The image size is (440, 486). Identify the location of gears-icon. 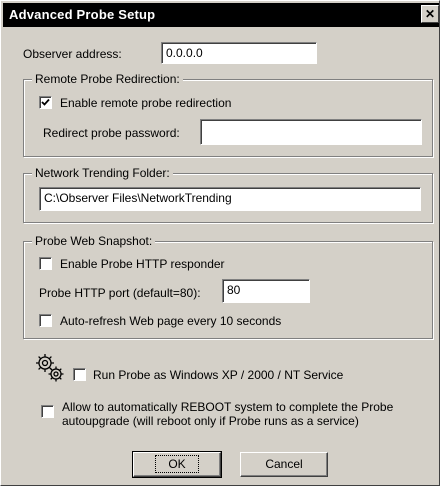
(50, 368).